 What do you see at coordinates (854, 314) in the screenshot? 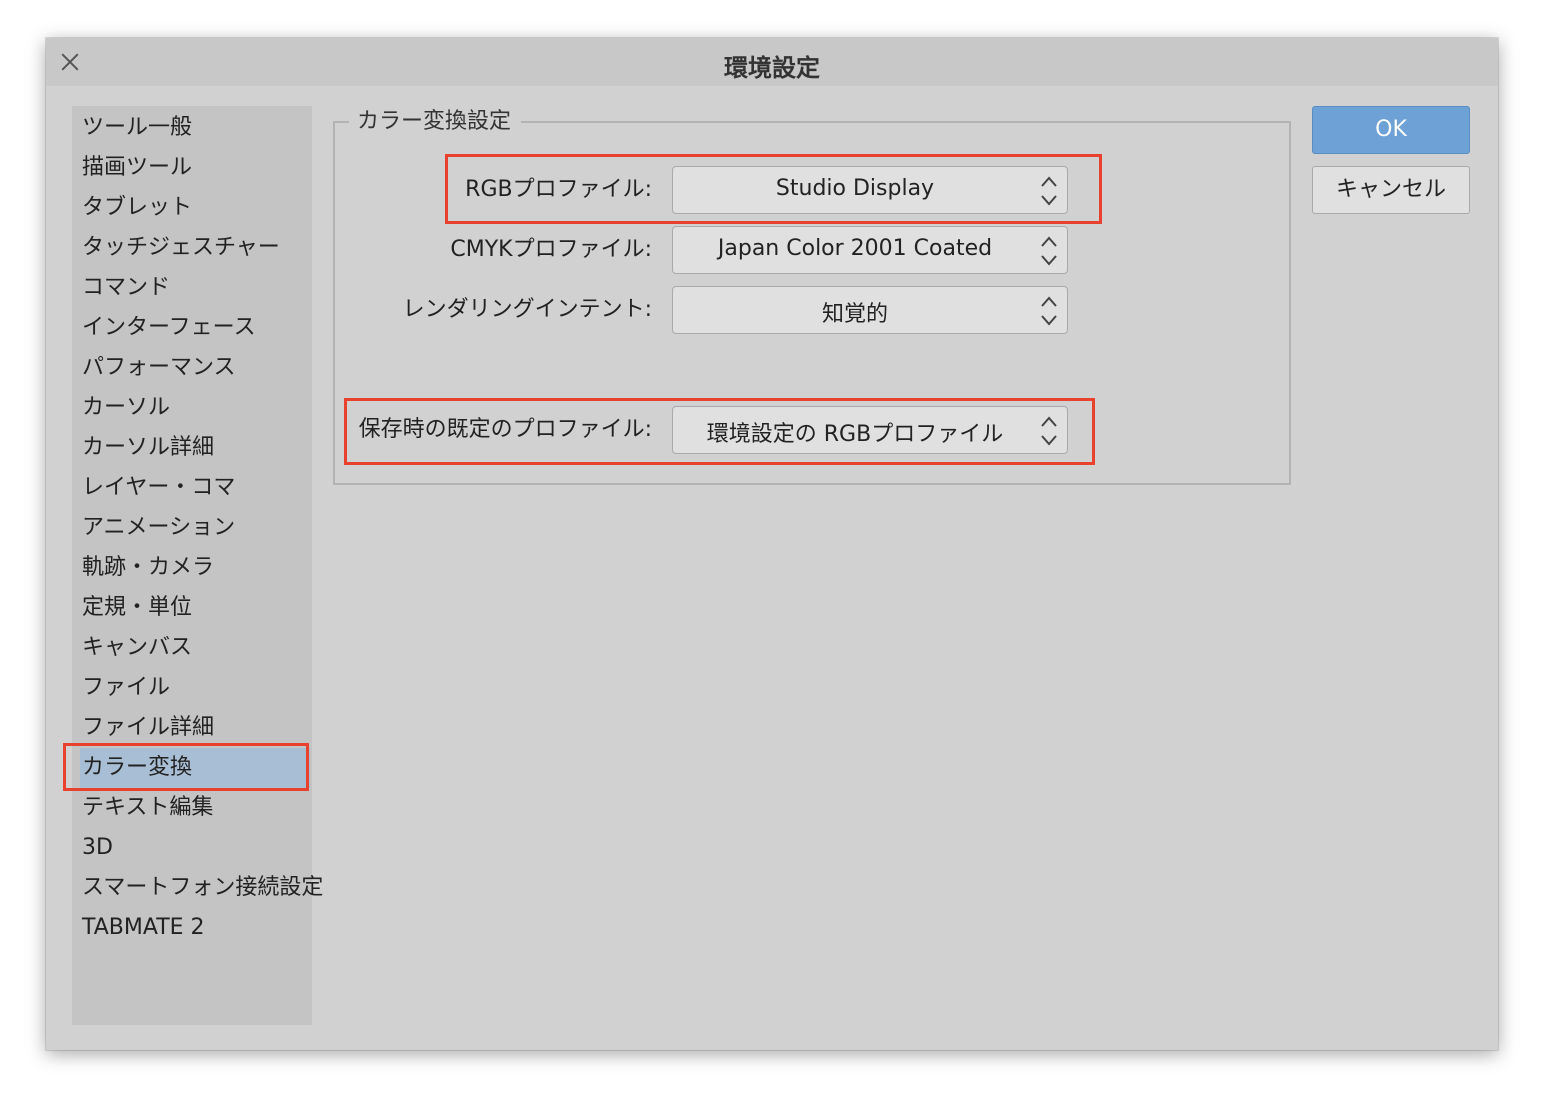
I see `rendering-intent-value: 知覚的` at bounding box center [854, 314].